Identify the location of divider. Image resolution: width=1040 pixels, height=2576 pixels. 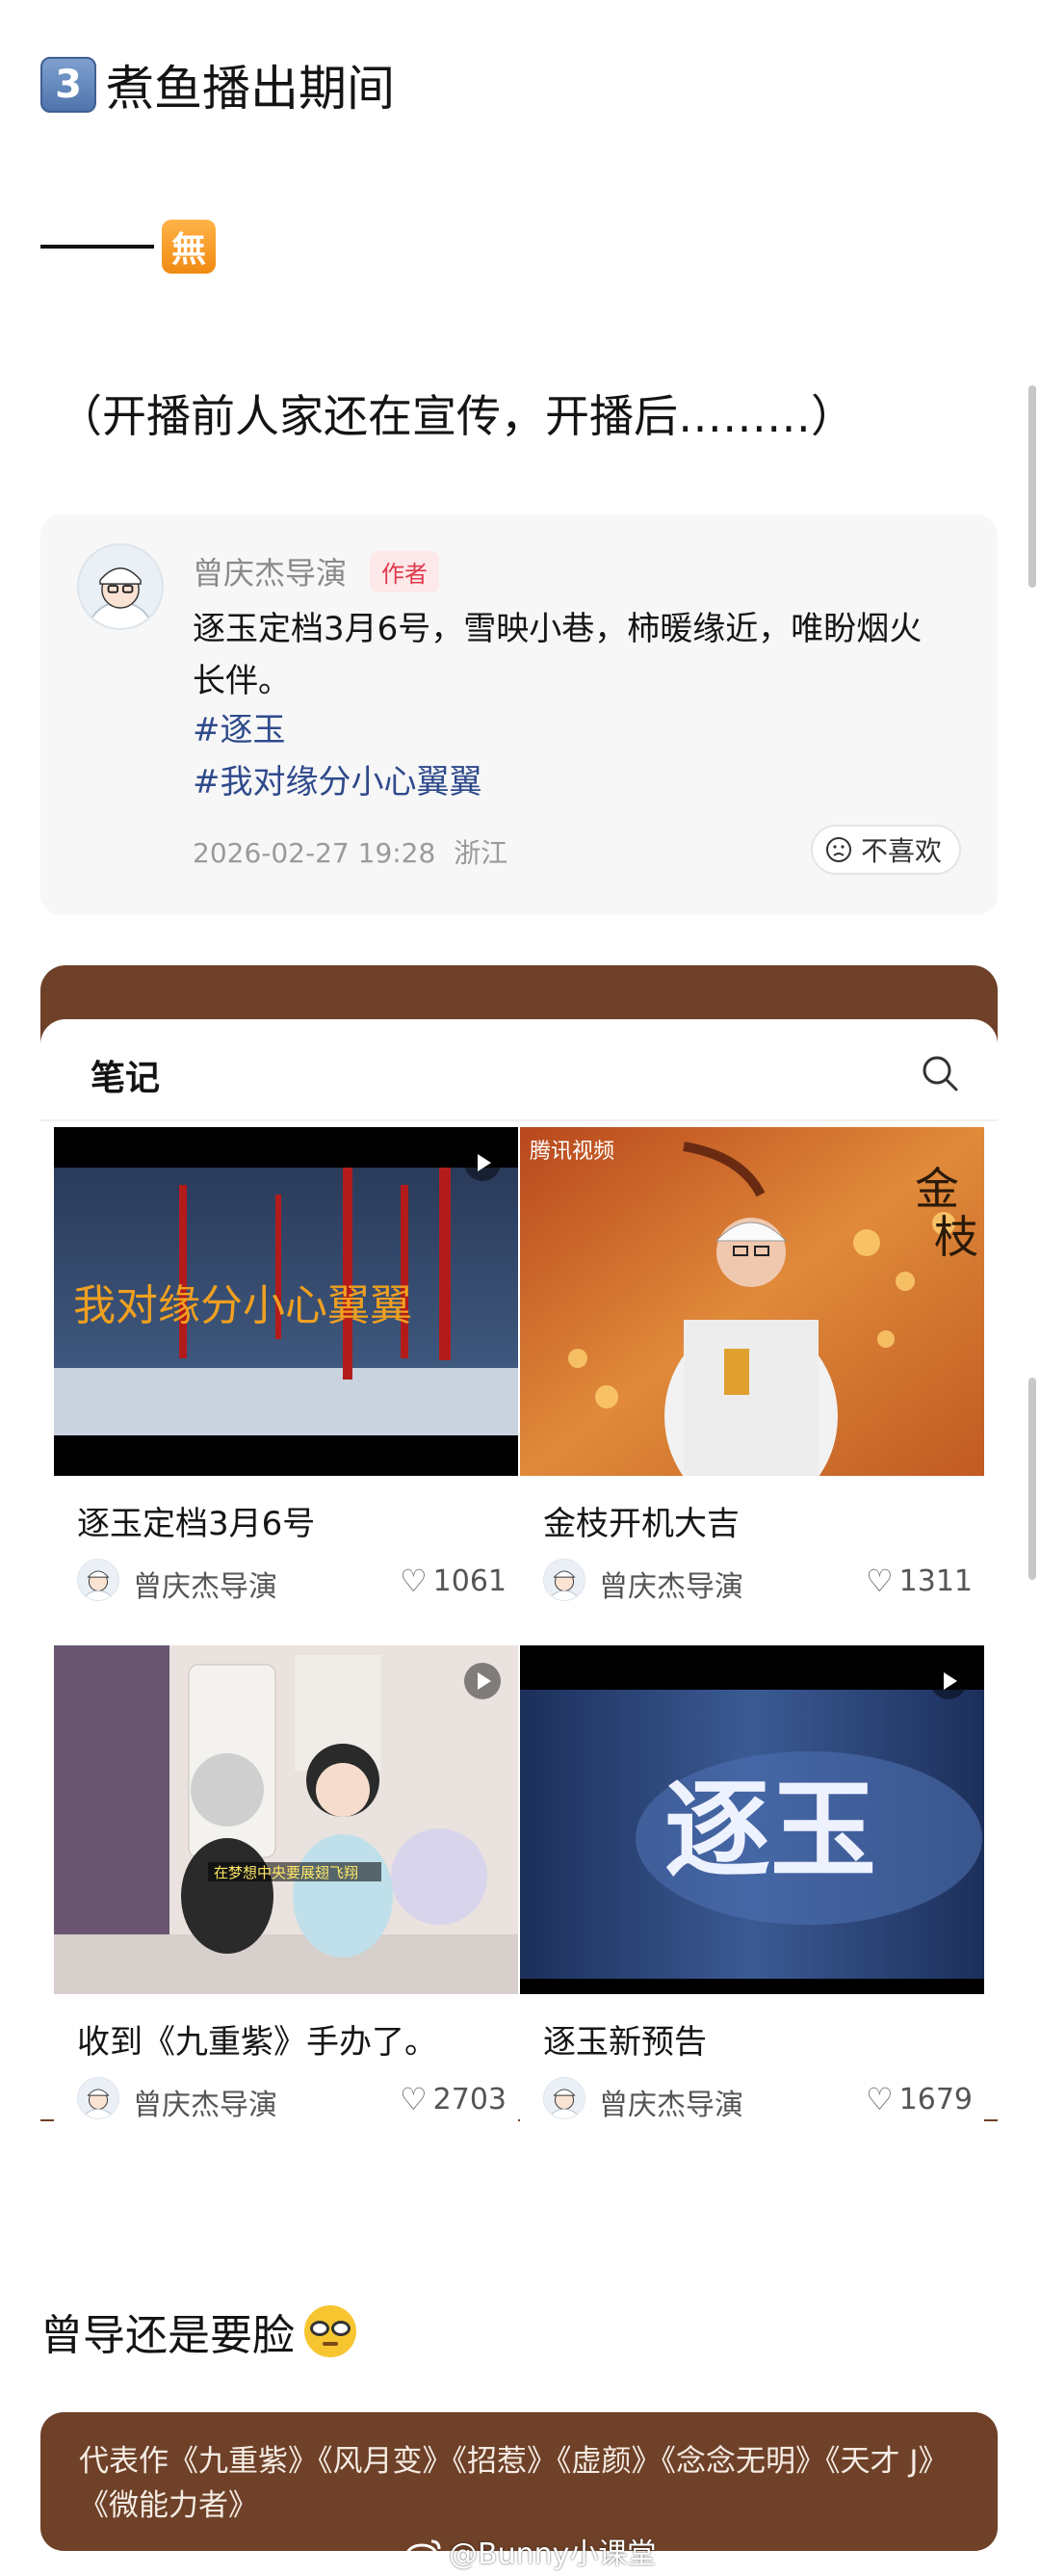
(519, 1120).